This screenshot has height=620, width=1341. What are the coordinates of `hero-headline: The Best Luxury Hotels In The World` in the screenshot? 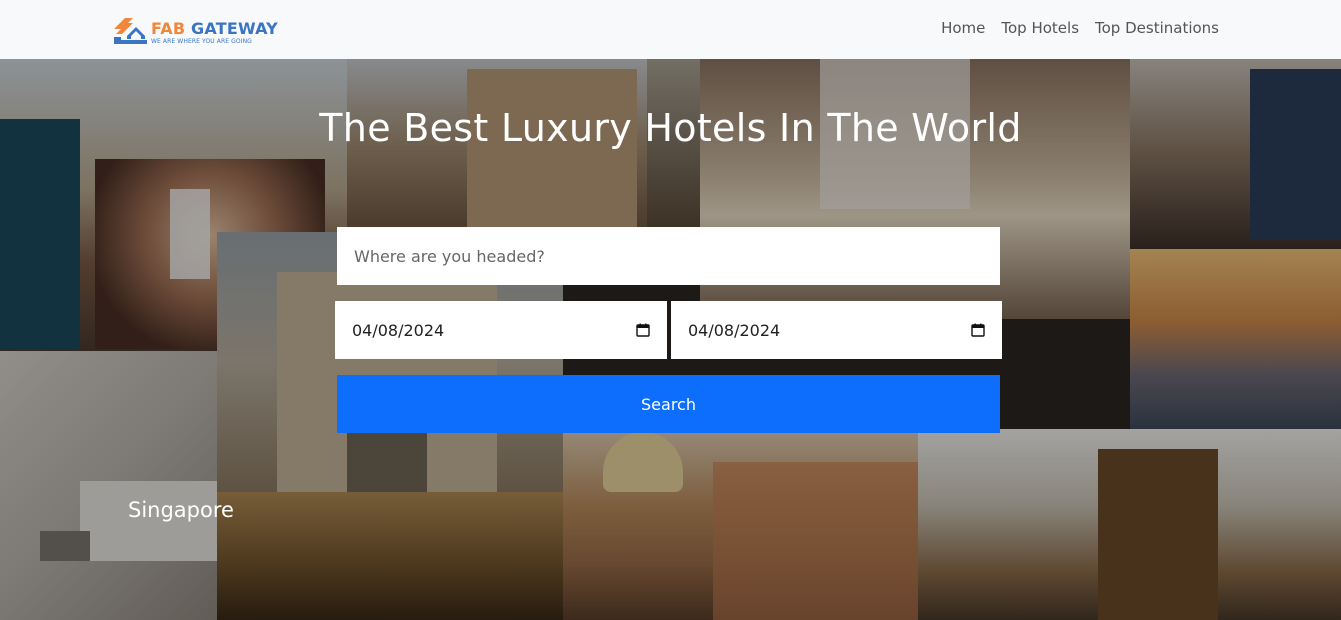 It's located at (670, 128).